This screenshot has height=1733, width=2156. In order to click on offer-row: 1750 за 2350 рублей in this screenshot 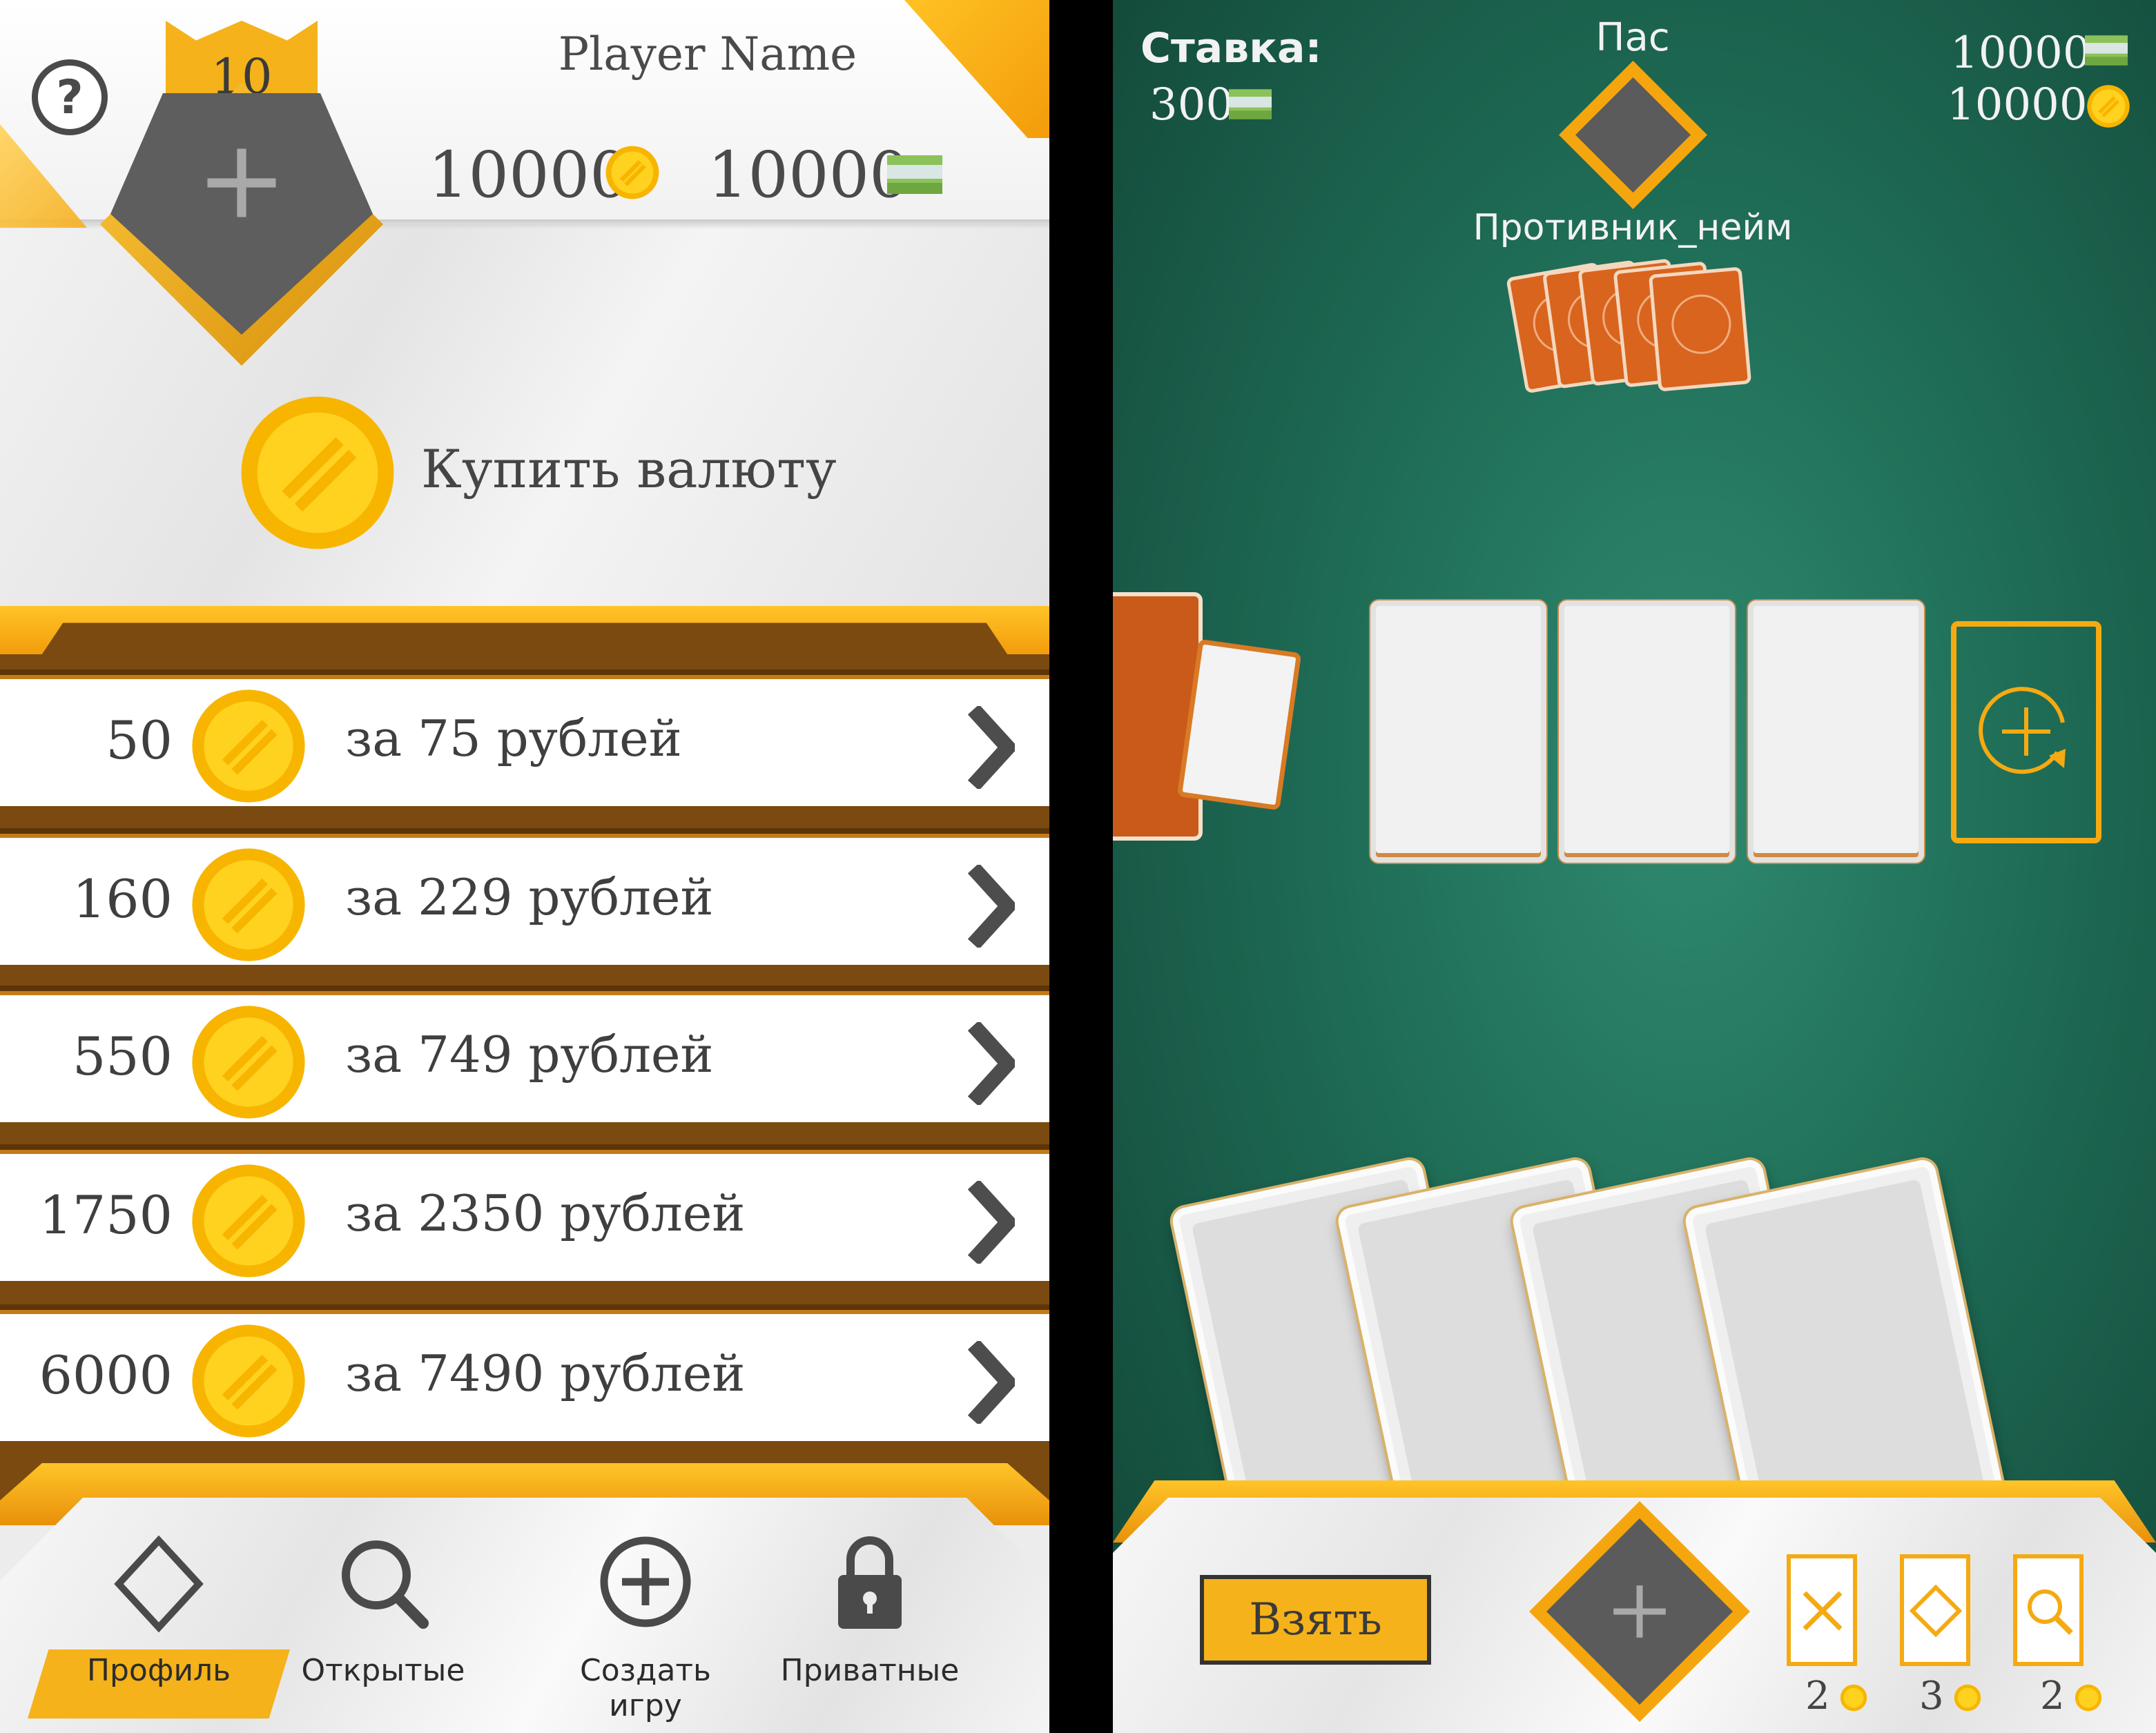, I will do `click(524, 1212)`.